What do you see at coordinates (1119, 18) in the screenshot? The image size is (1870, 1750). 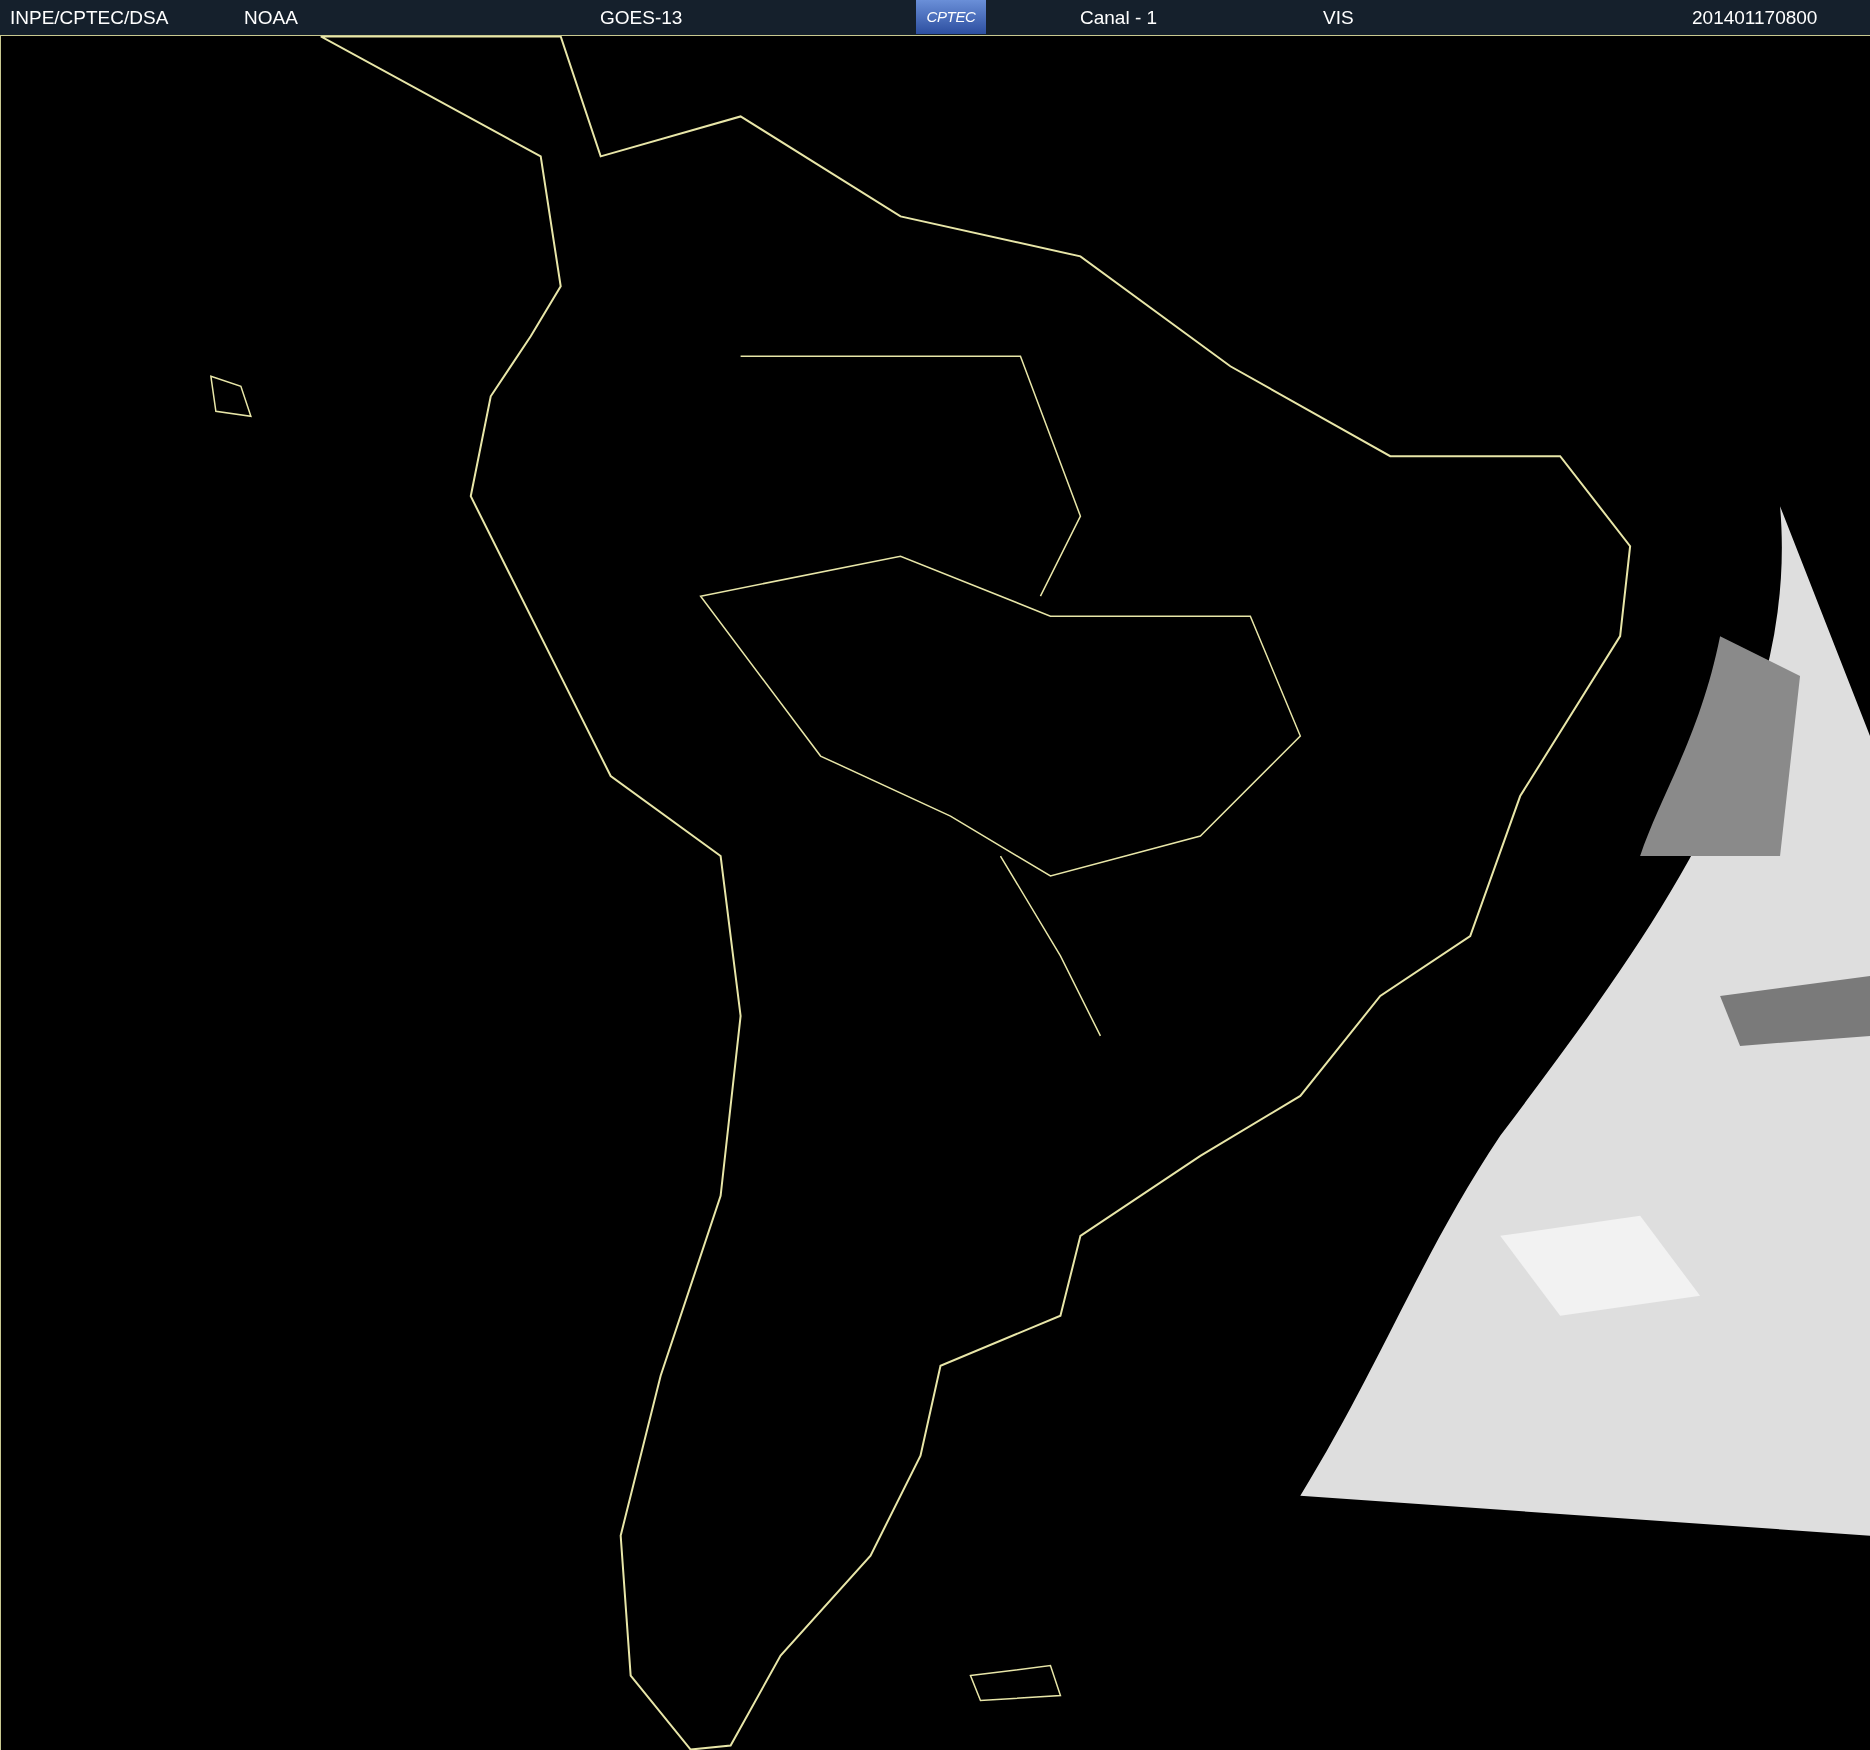 I see `header-label: Canal - 1` at bounding box center [1119, 18].